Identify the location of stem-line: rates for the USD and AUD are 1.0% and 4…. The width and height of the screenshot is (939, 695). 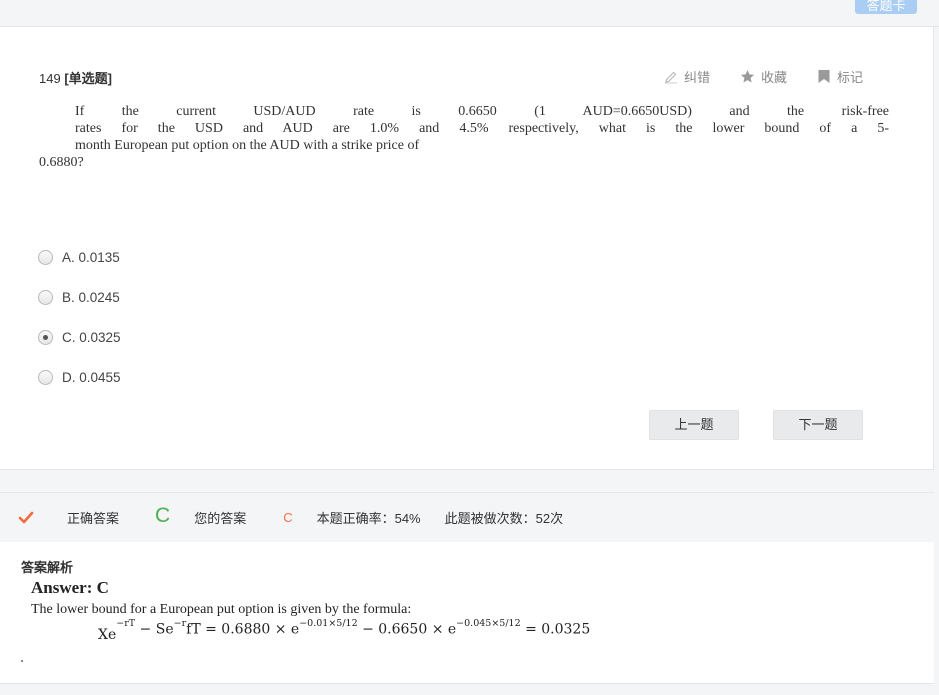
(482, 128).